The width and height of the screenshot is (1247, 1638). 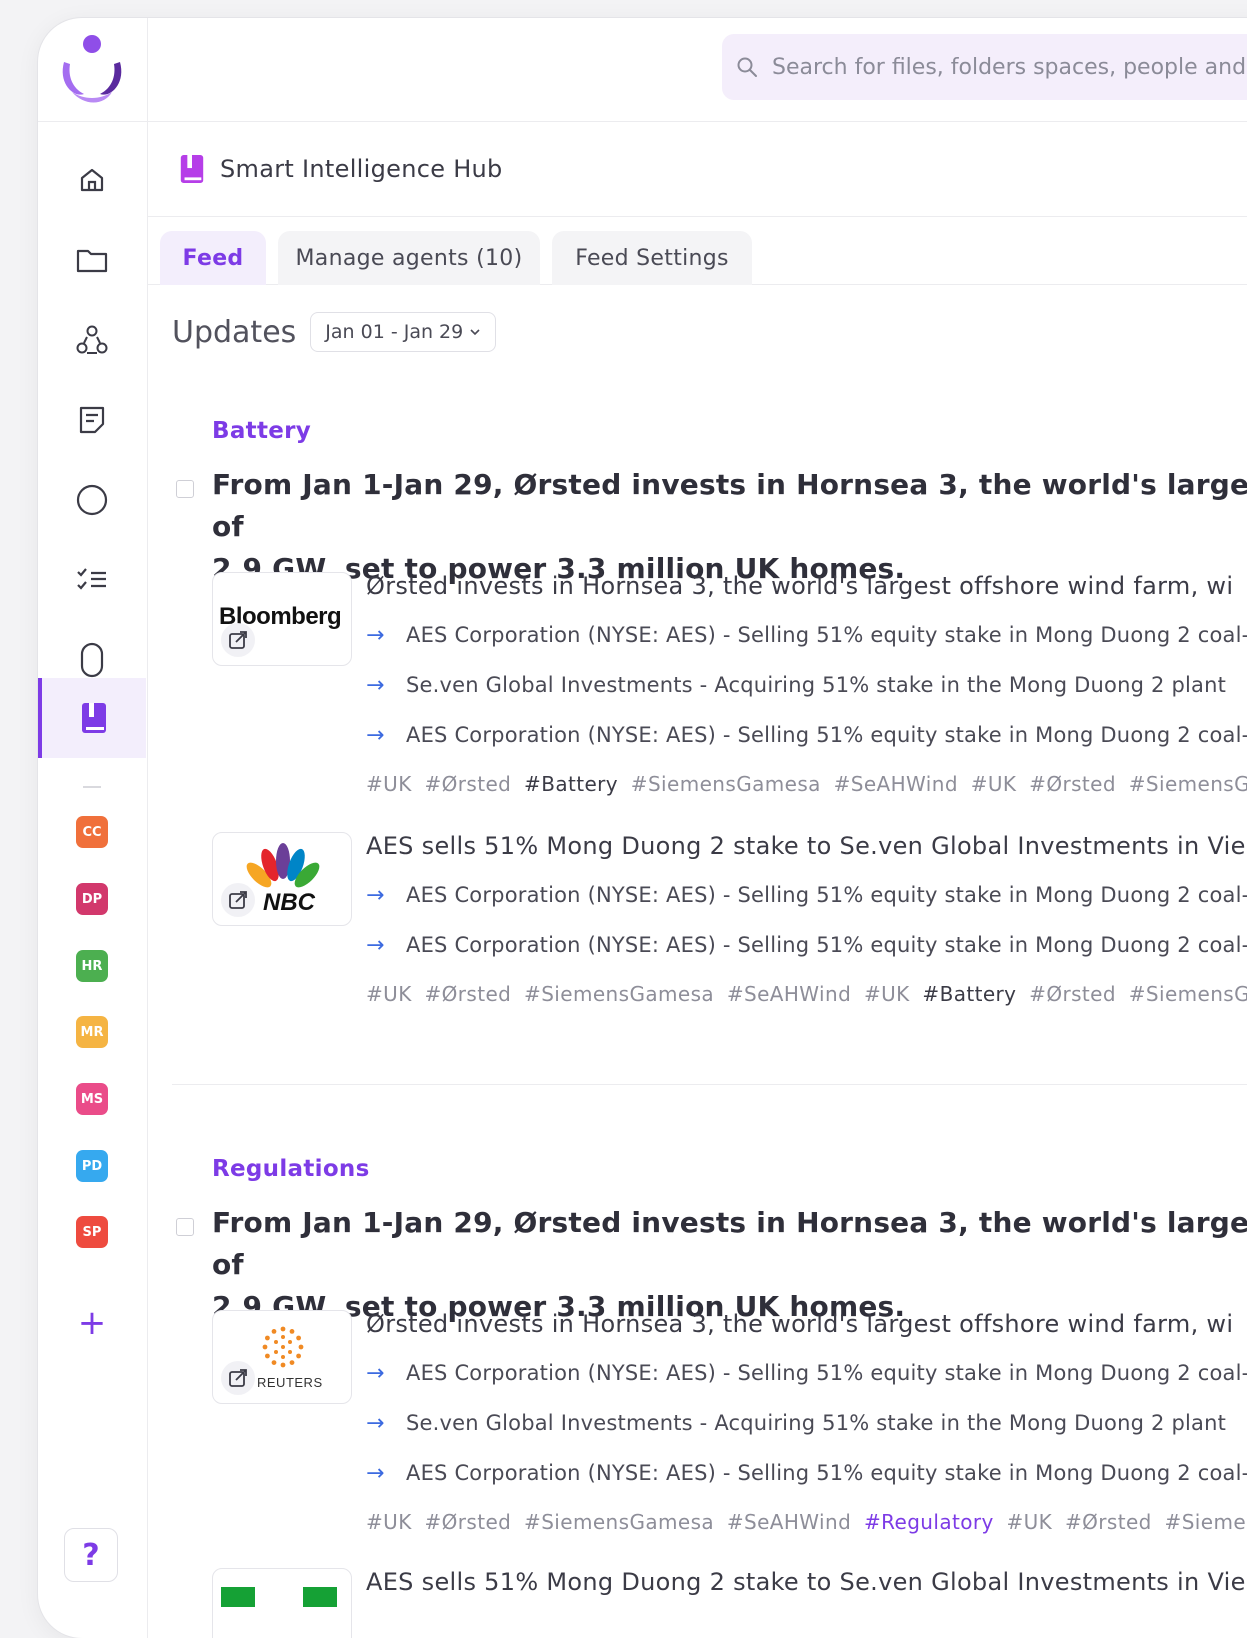 I want to click on tab-bar: Feed Manage agents (10) Feed Settings, so click(x=697, y=251).